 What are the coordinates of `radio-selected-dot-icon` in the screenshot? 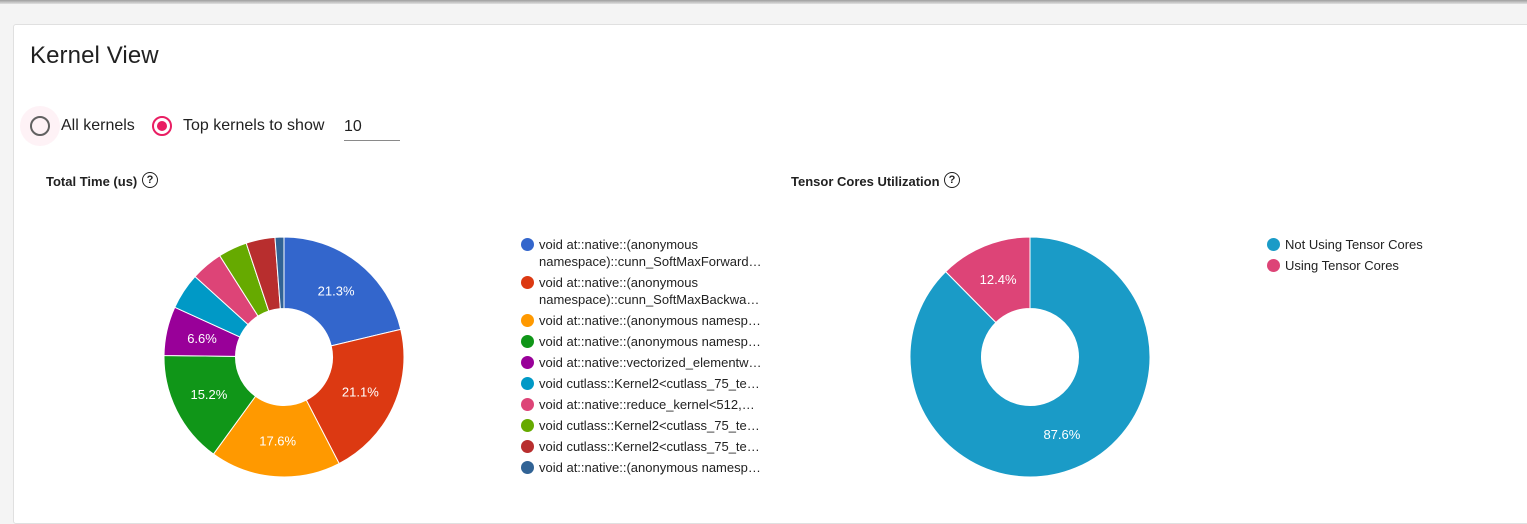 It's located at (162, 126).